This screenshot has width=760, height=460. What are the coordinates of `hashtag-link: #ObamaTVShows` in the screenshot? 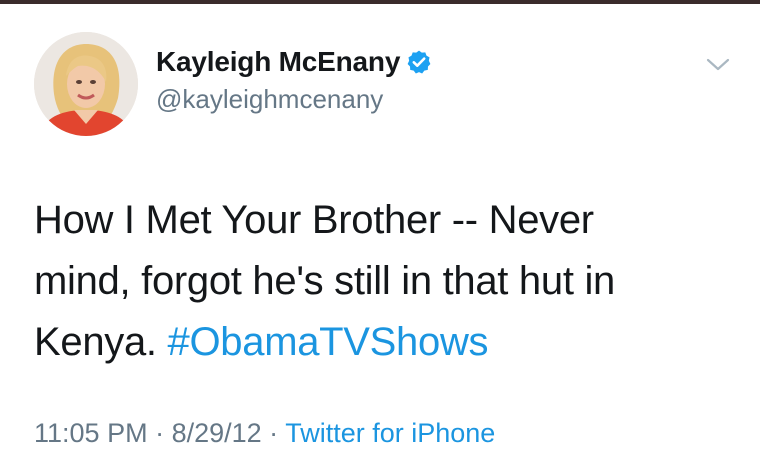 It's located at (328, 342).